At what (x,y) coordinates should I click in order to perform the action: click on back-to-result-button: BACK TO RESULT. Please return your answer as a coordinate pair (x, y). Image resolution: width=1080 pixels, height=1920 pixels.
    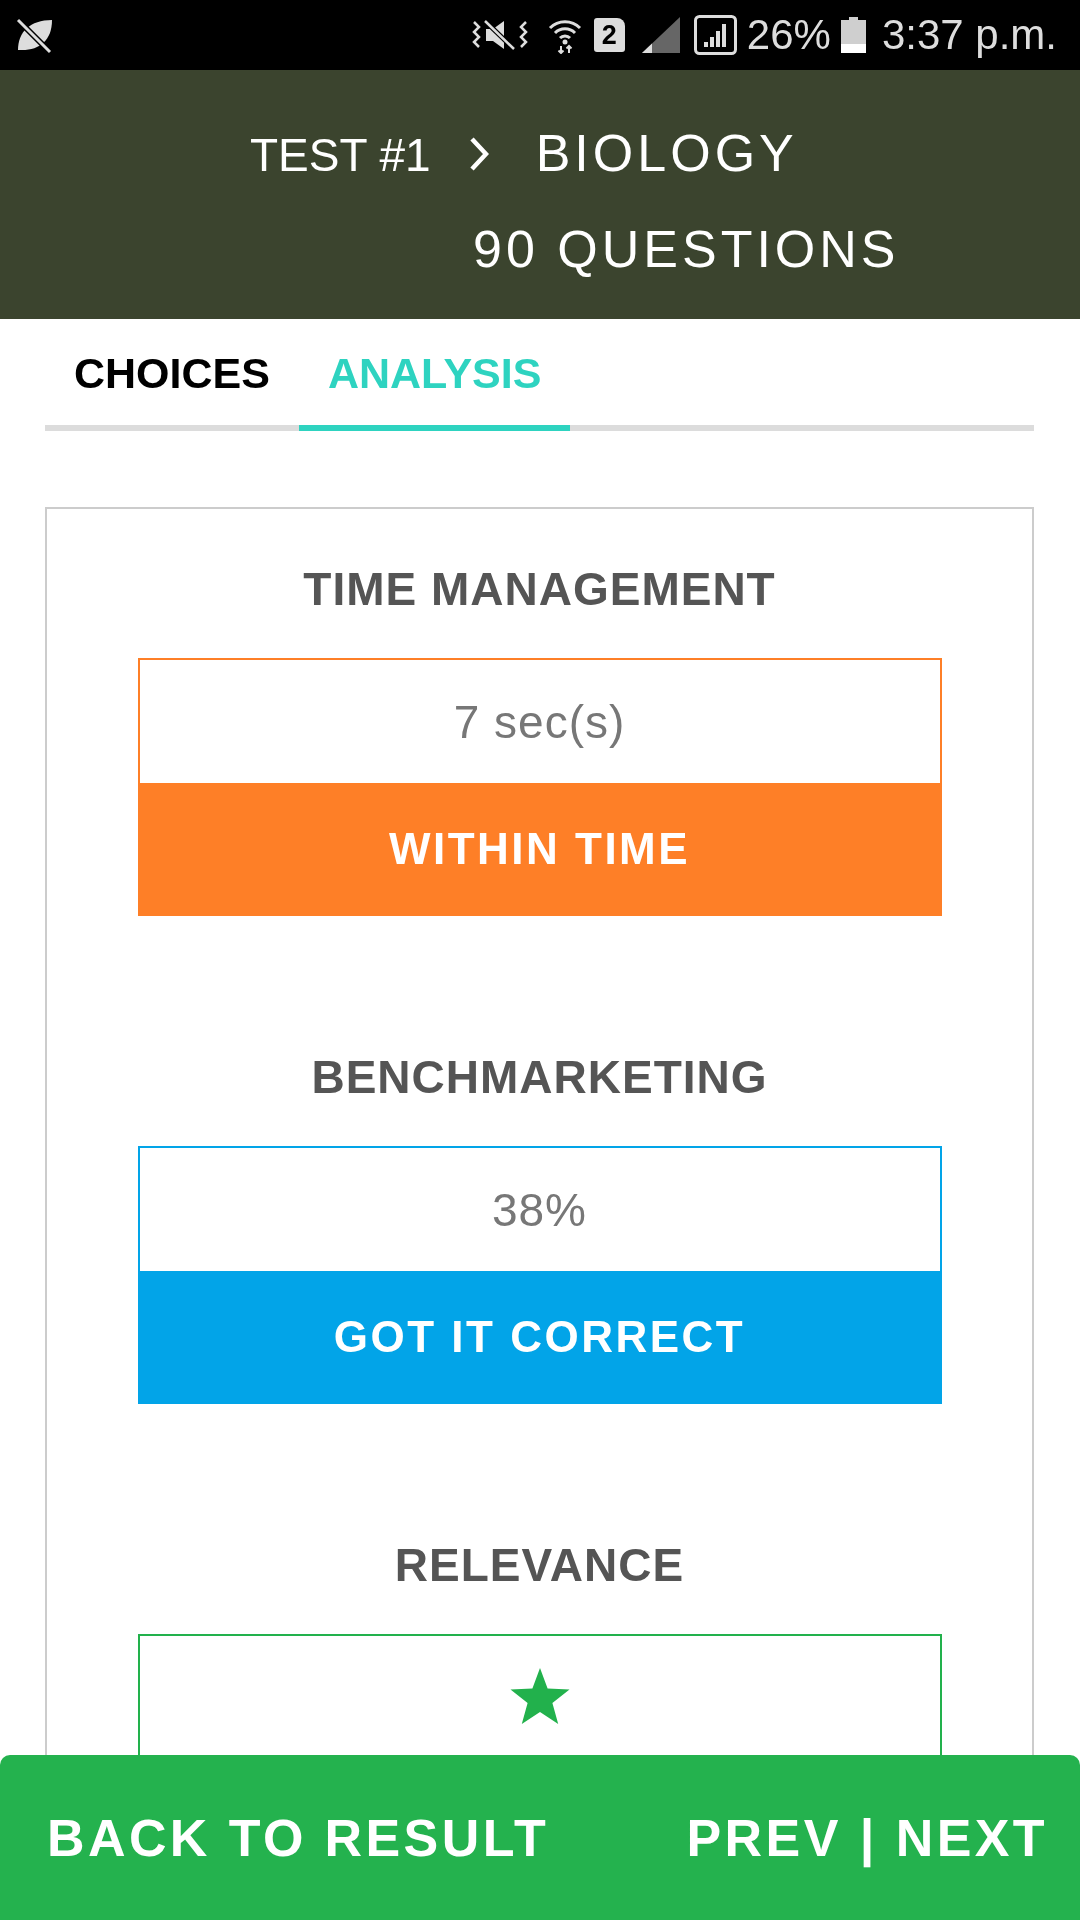
    Looking at the image, I should click on (298, 1837).